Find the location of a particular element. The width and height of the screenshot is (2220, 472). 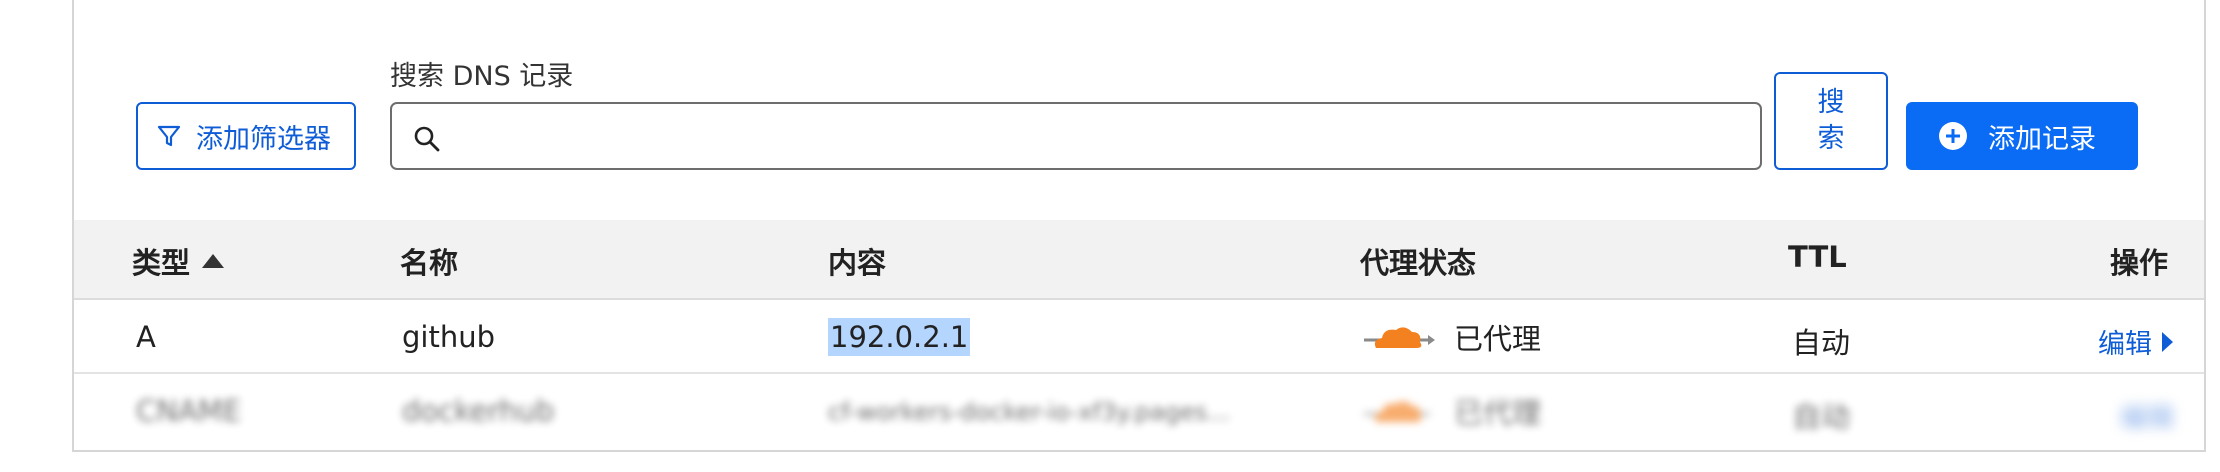

search-field is located at coordinates (1076, 136).